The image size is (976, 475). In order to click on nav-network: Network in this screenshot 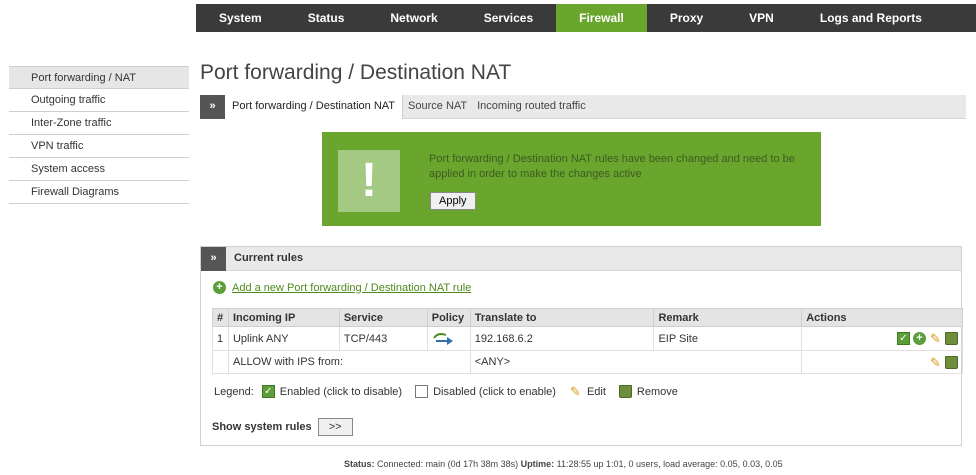, I will do `click(413, 18)`.